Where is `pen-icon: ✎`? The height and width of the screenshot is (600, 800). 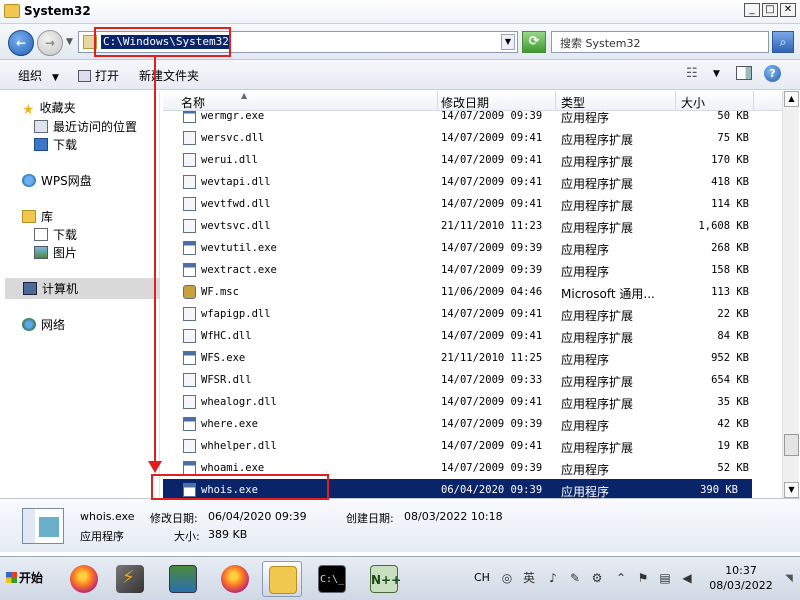
pen-icon: ✎ is located at coordinates (575, 578).